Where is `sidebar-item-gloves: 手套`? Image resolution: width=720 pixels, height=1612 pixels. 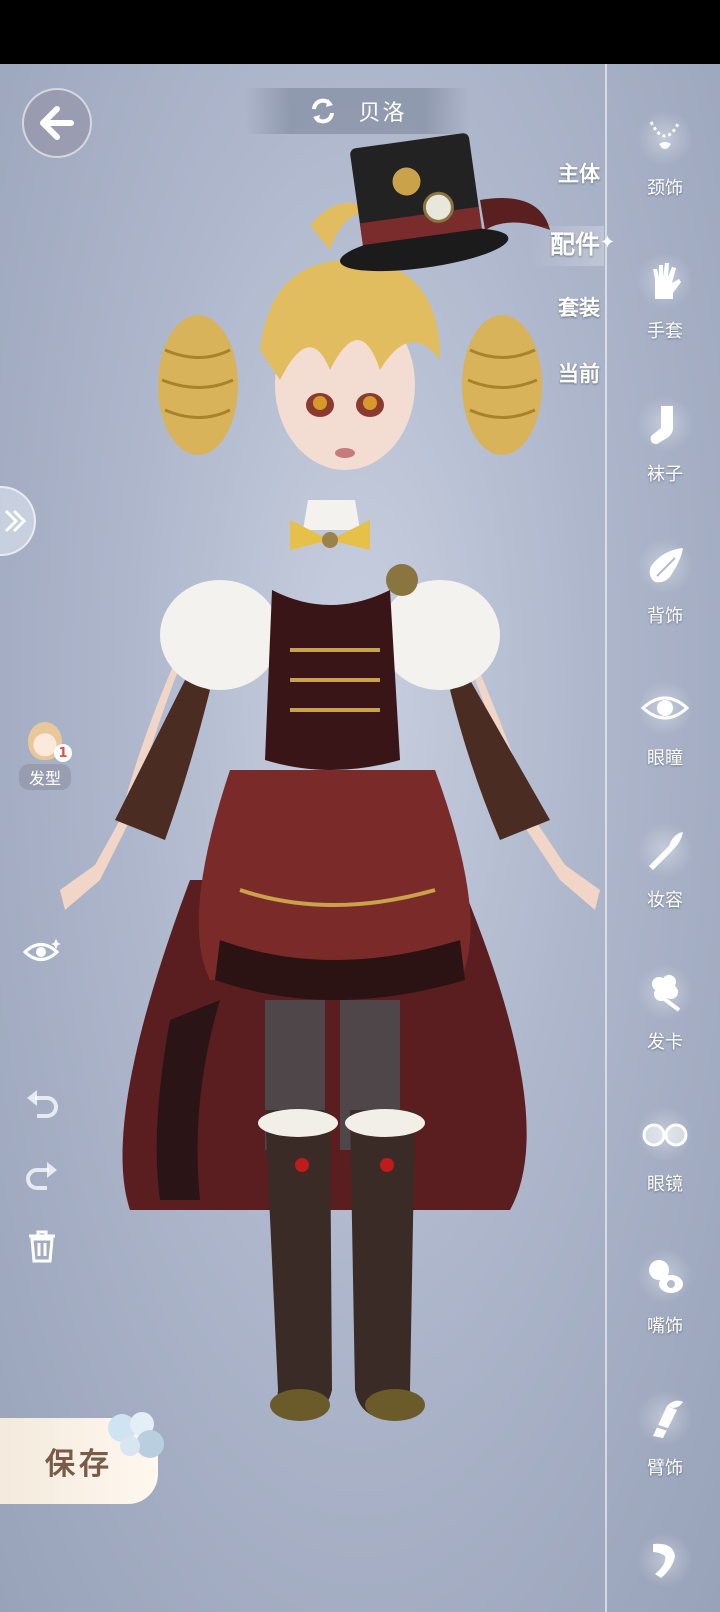
sidebar-item-gloves: 手套 is located at coordinates (665, 295).